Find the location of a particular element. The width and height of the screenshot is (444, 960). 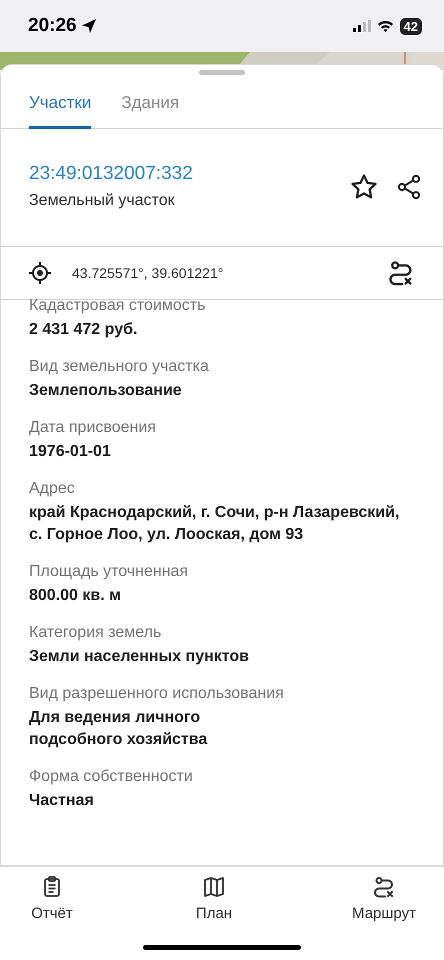

gps-target-icon is located at coordinates (40, 273).